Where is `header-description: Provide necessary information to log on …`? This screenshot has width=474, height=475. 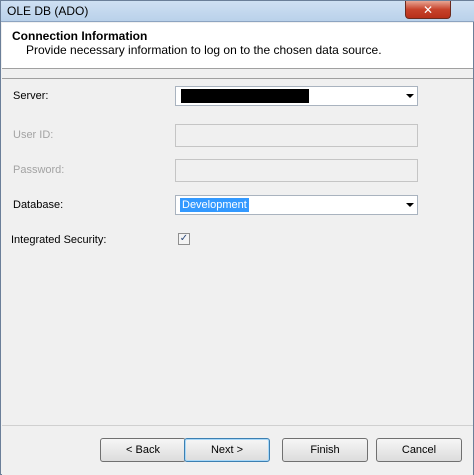 header-description: Provide necessary information to log on … is located at coordinates (204, 50).